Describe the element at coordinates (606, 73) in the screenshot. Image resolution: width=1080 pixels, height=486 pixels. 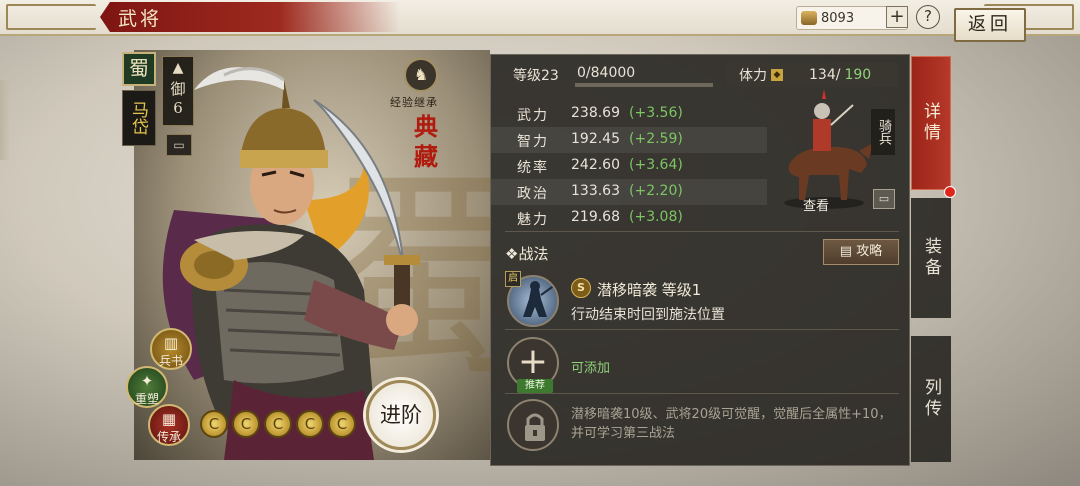
I see `exp-text: 0/84000` at that location.